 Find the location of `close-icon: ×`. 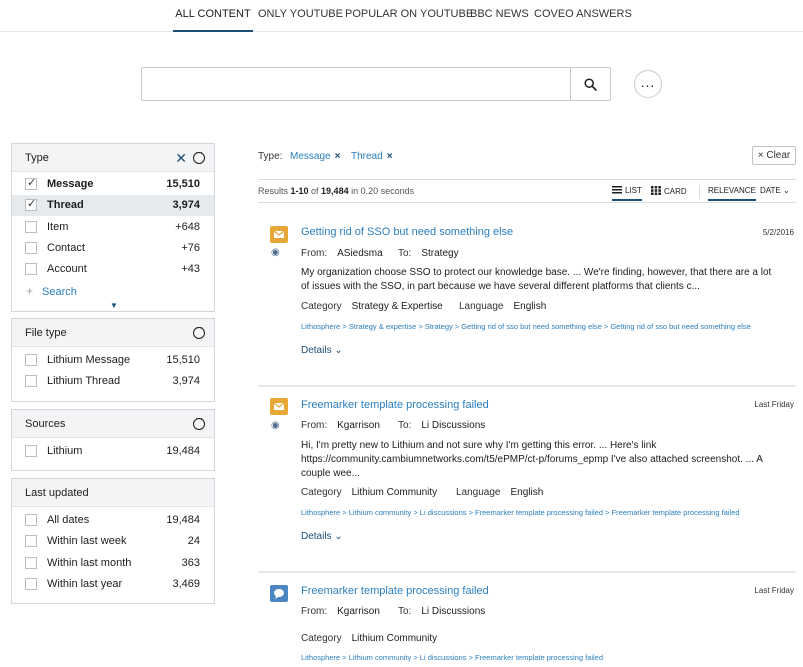

close-icon: × is located at coordinates (760, 155).